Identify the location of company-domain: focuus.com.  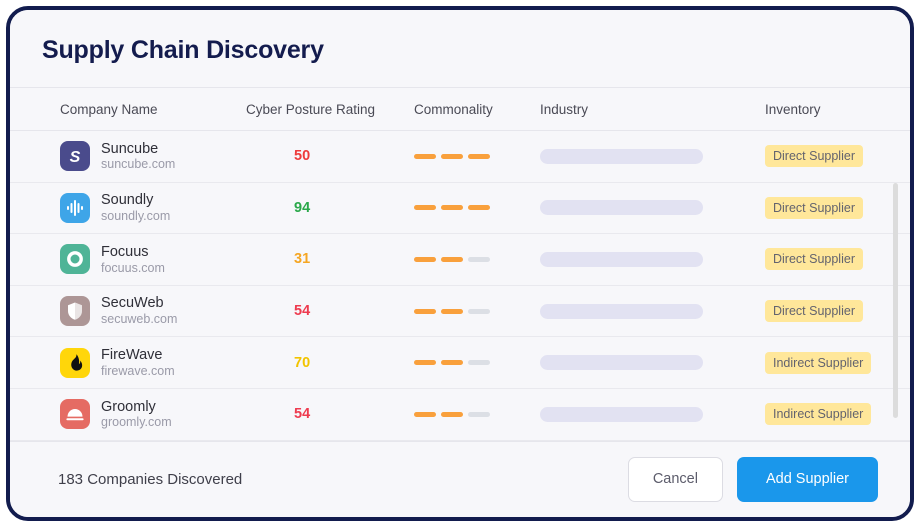
(133, 267).